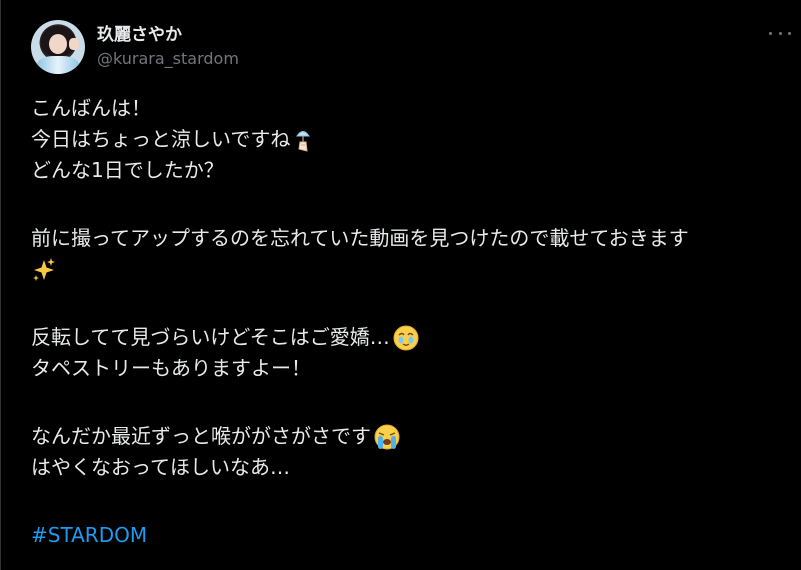  What do you see at coordinates (161, 139) in the screenshot?
I see `tweet-line-text: 今日はちょっと涼しいですね` at bounding box center [161, 139].